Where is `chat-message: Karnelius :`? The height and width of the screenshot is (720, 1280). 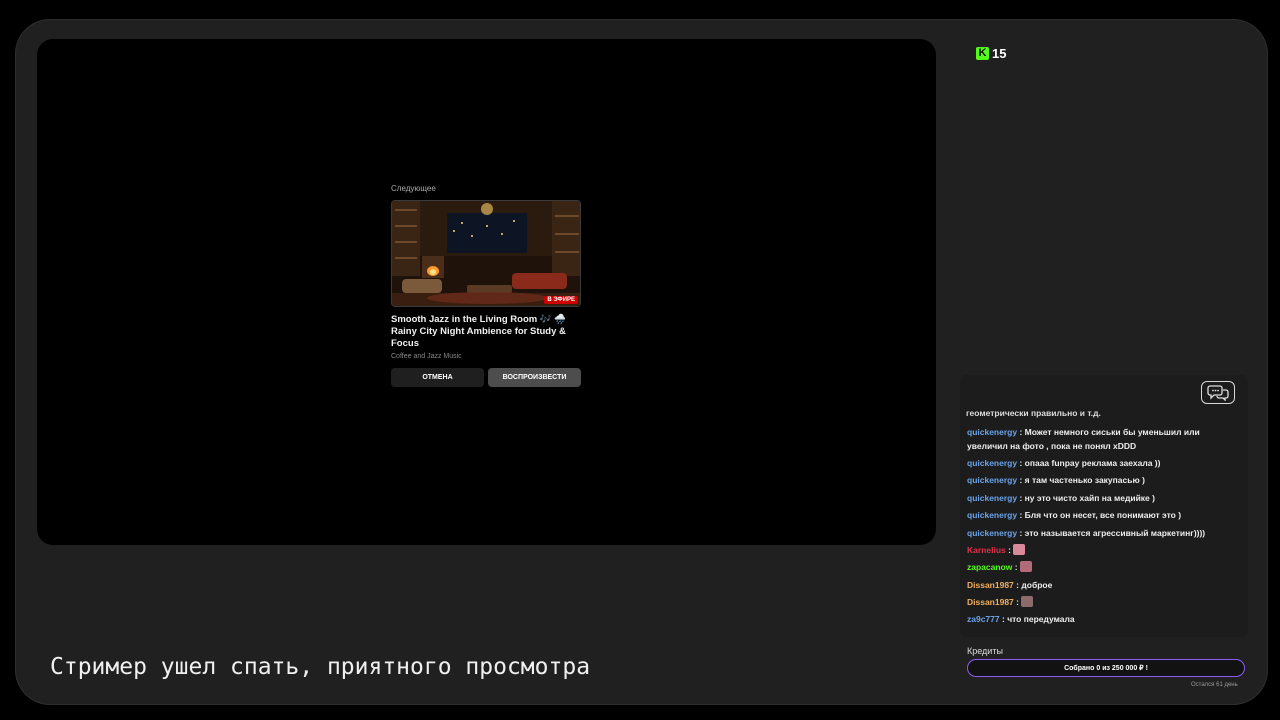
chat-message: Karnelius : is located at coordinates (1102, 549).